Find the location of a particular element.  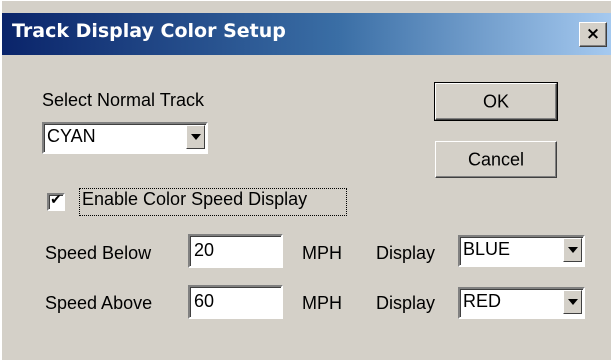

speed-above-color-select: RED is located at coordinates (521, 303).